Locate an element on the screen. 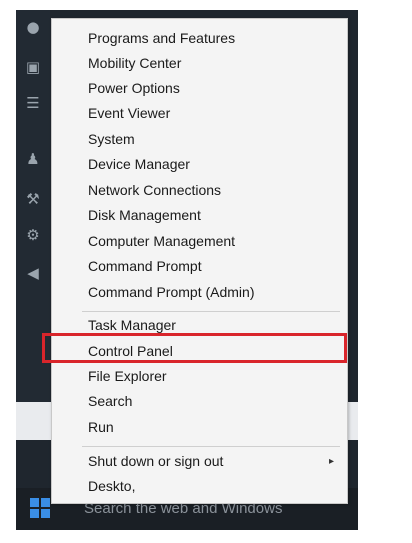 The image size is (412, 543). back-arrow-icon: ◀ is located at coordinates (33, 273).